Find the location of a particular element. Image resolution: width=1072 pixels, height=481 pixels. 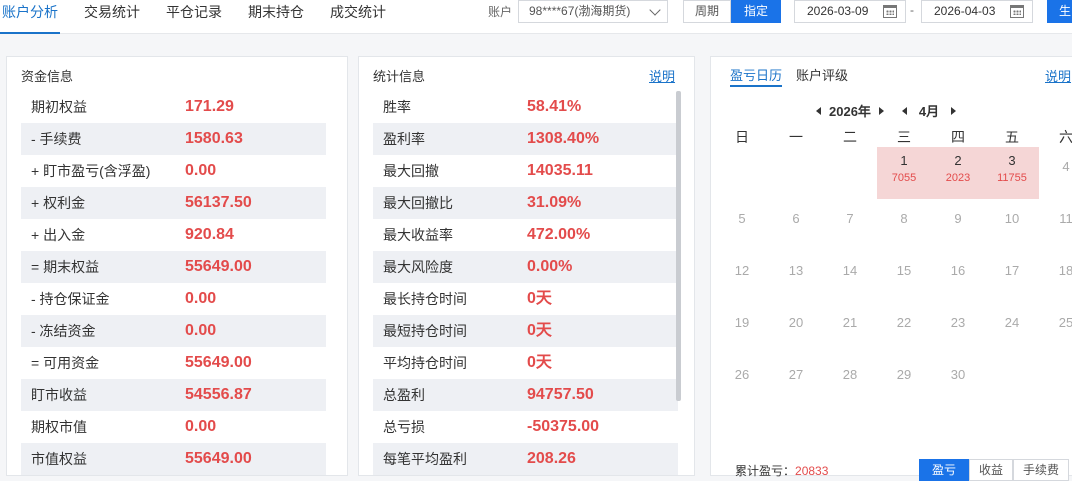

calendar-day-number: 6 is located at coordinates (796, 218).